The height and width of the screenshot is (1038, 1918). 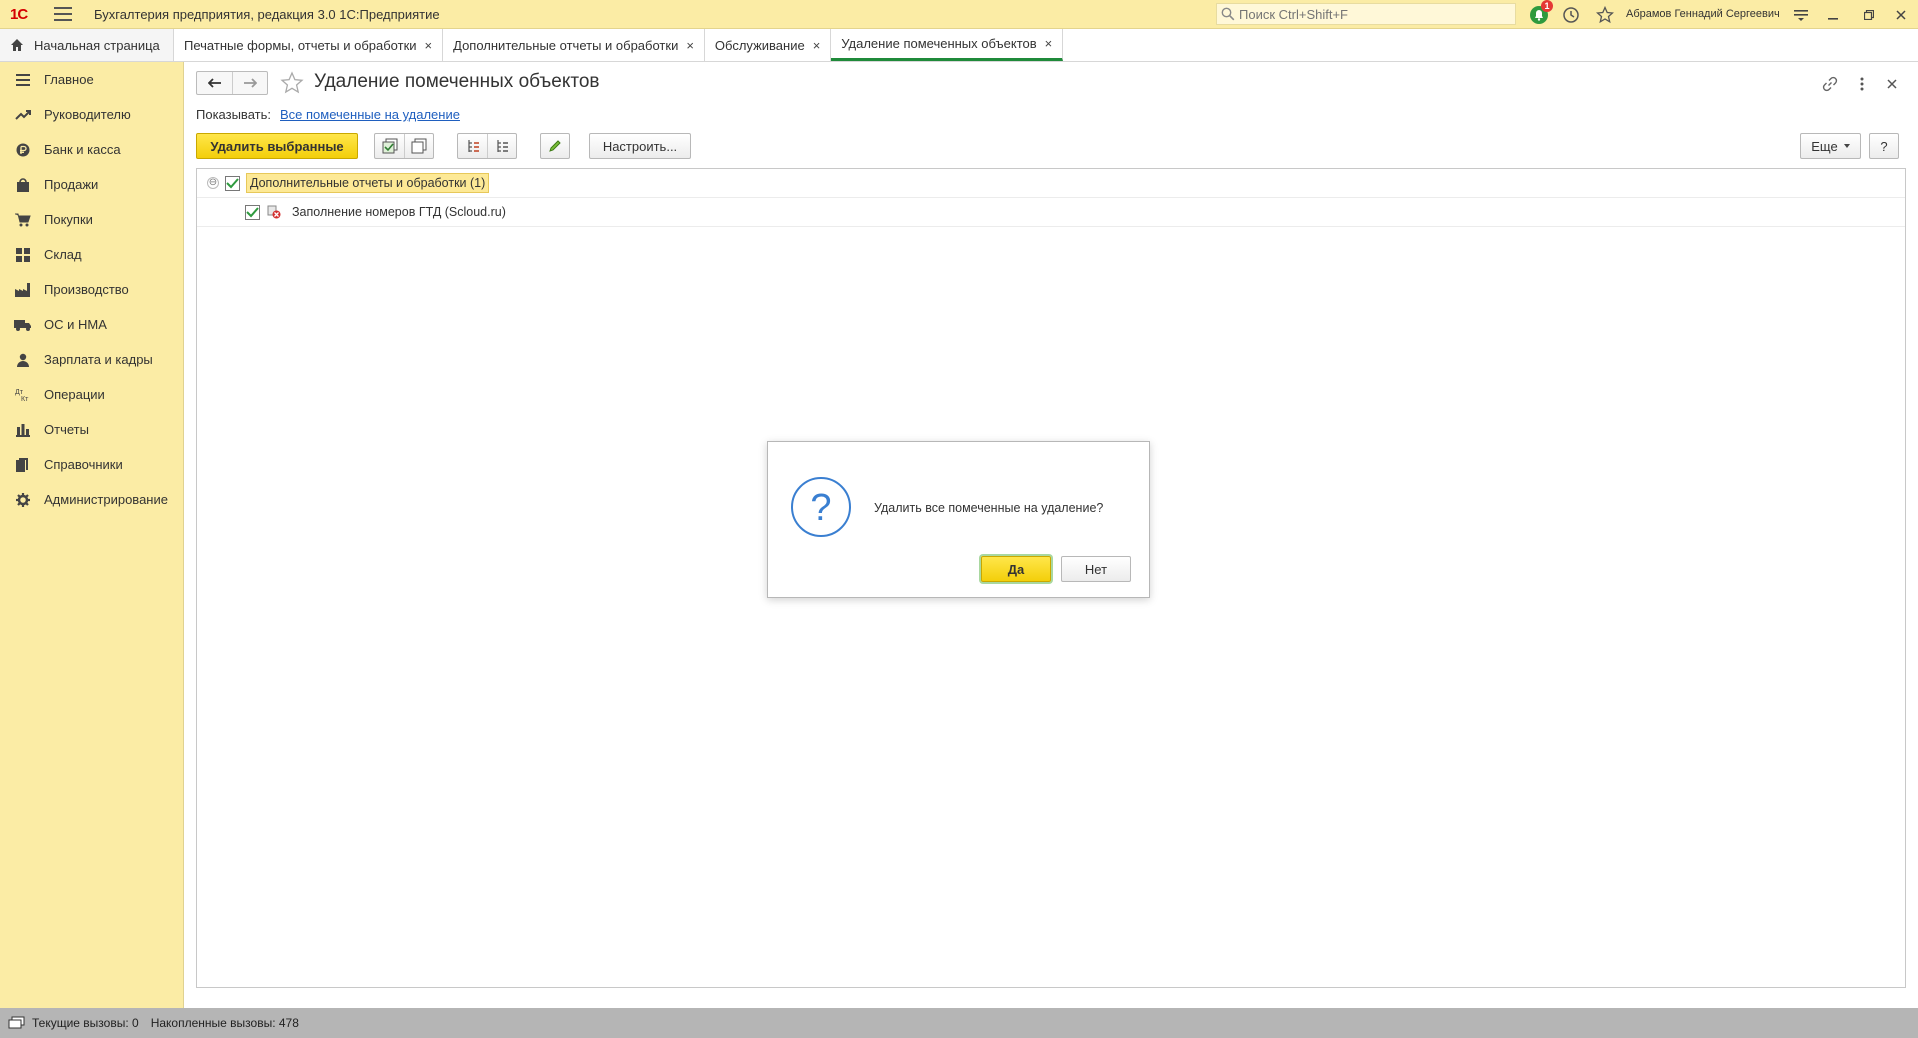 I want to click on sidebar-item-reports: Отчеты, so click(x=91, y=429).